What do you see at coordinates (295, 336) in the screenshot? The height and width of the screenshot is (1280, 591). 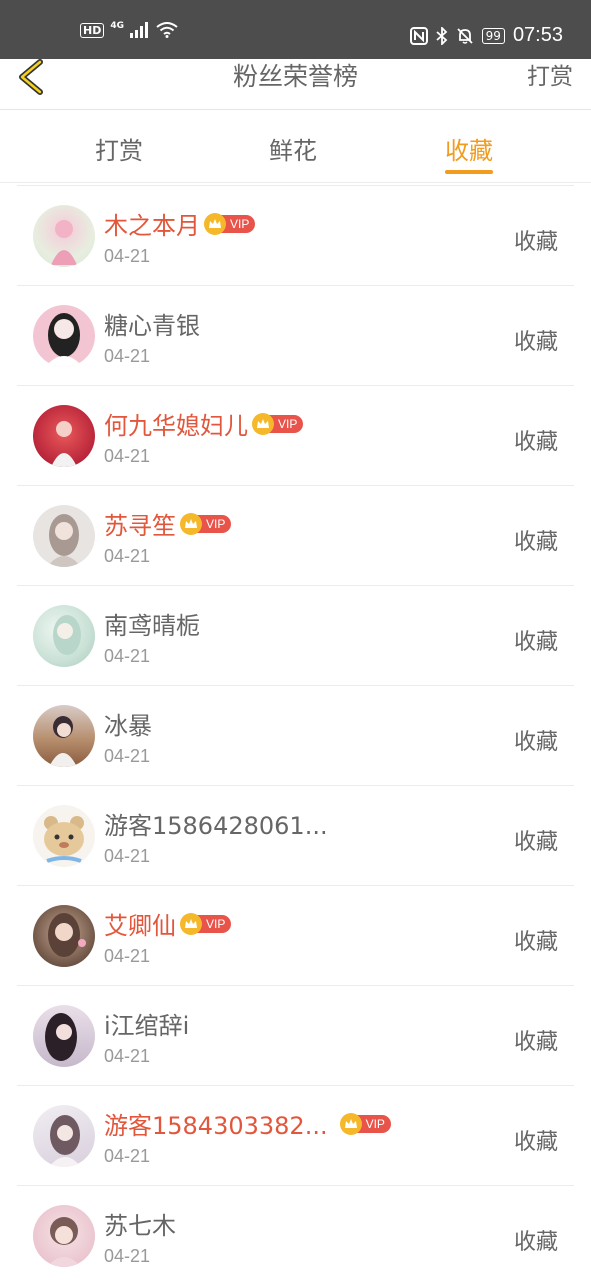 I see `list-item: 糖心青银 04-21 收藏` at bounding box center [295, 336].